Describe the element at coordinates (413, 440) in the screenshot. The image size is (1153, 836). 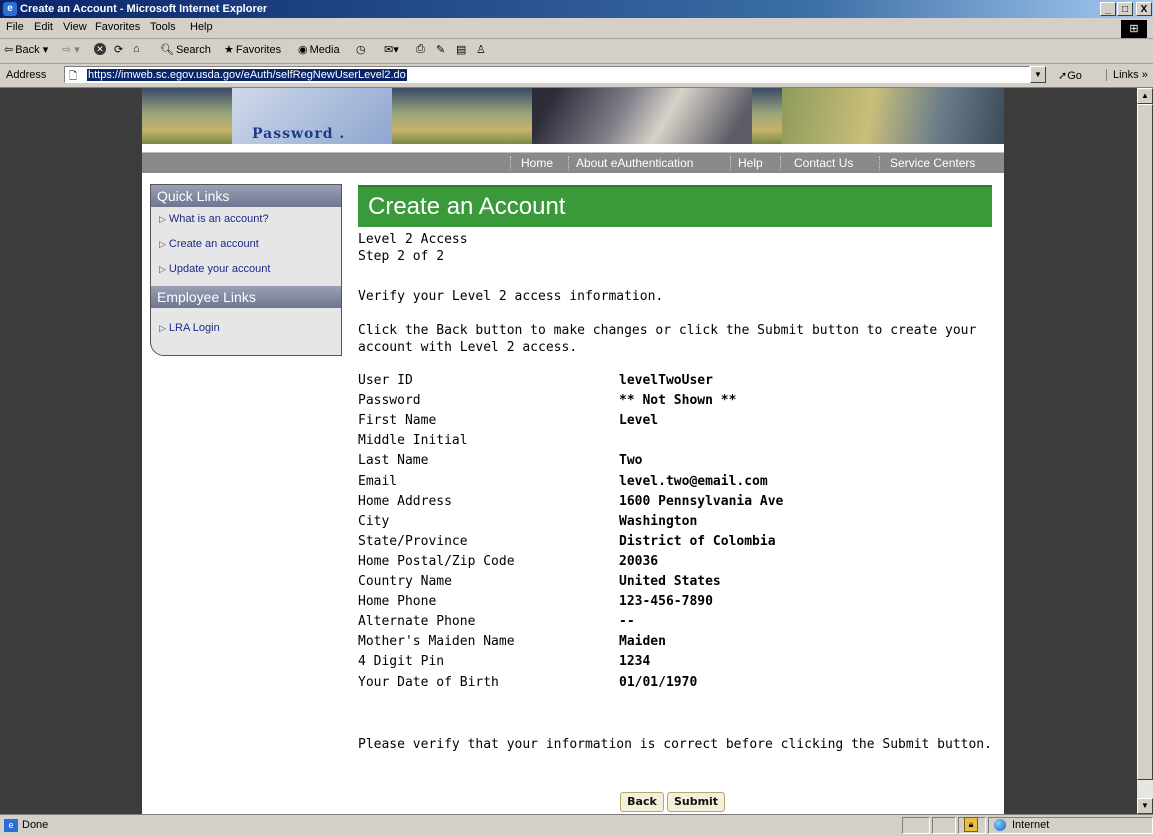
I see `field-label: Middle Initial` at that location.